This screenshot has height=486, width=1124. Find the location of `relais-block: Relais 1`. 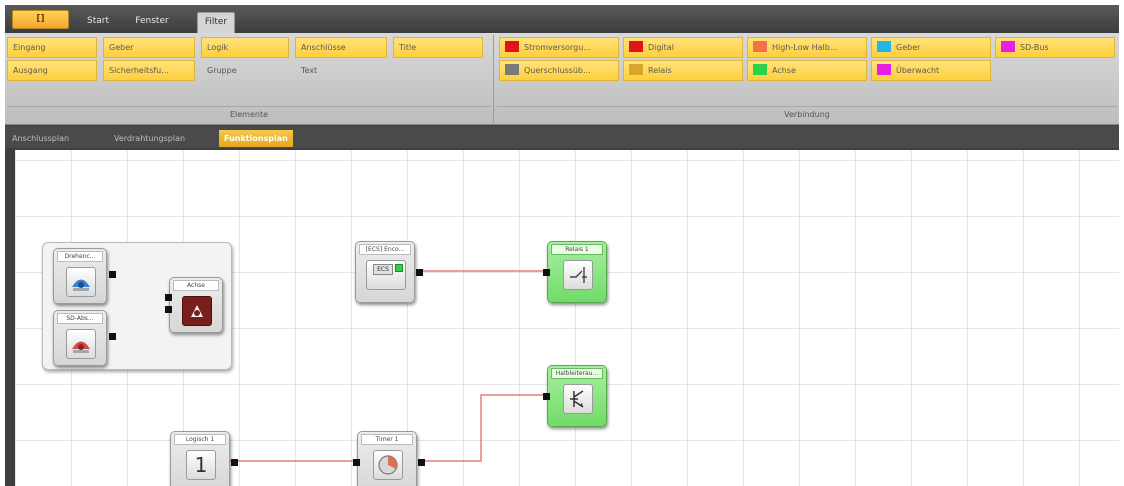

relais-block: Relais 1 is located at coordinates (575, 272).